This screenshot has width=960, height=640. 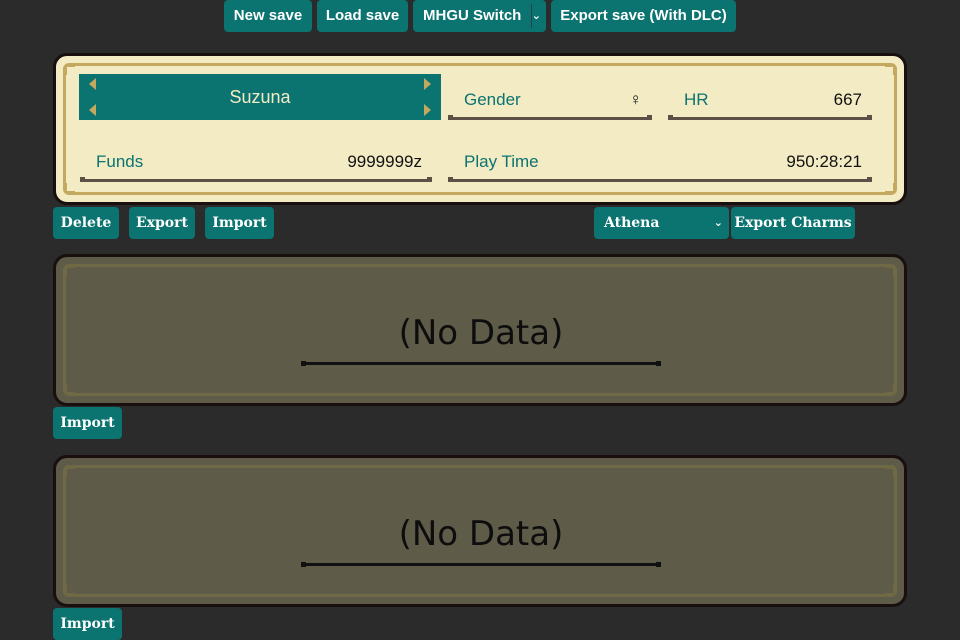 I want to click on playtime-field: Play Time 950:28:21, so click(x=660, y=162).